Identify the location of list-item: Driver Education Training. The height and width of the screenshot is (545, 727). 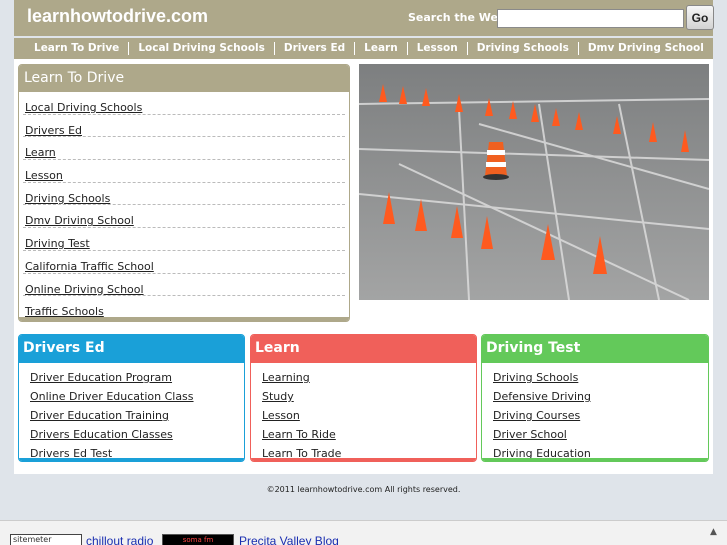
(137, 413).